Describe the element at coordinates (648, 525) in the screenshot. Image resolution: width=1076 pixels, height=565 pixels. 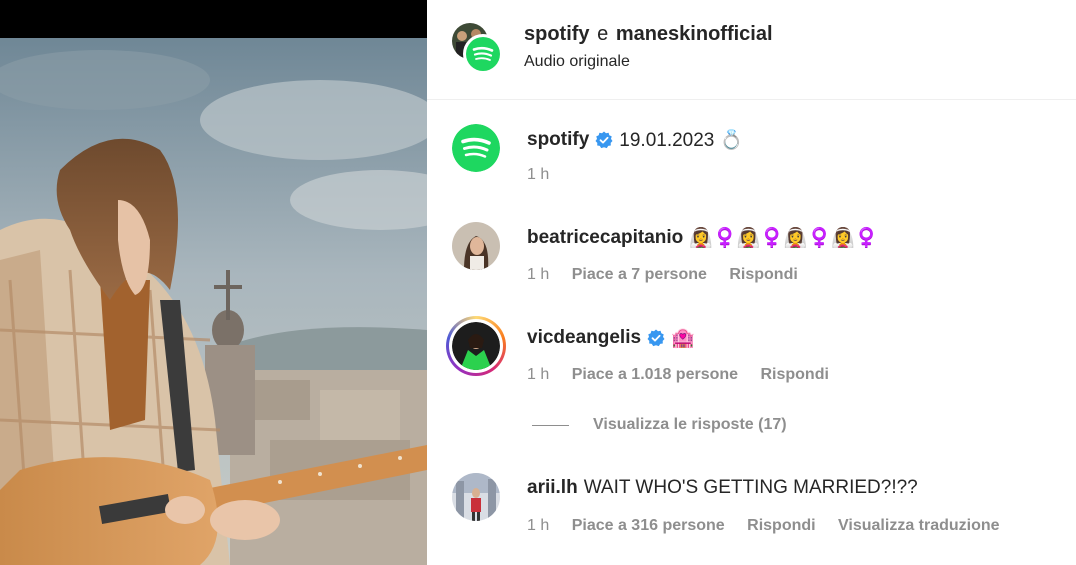
I see `comment-likes-link: Piace a 316 persone` at that location.